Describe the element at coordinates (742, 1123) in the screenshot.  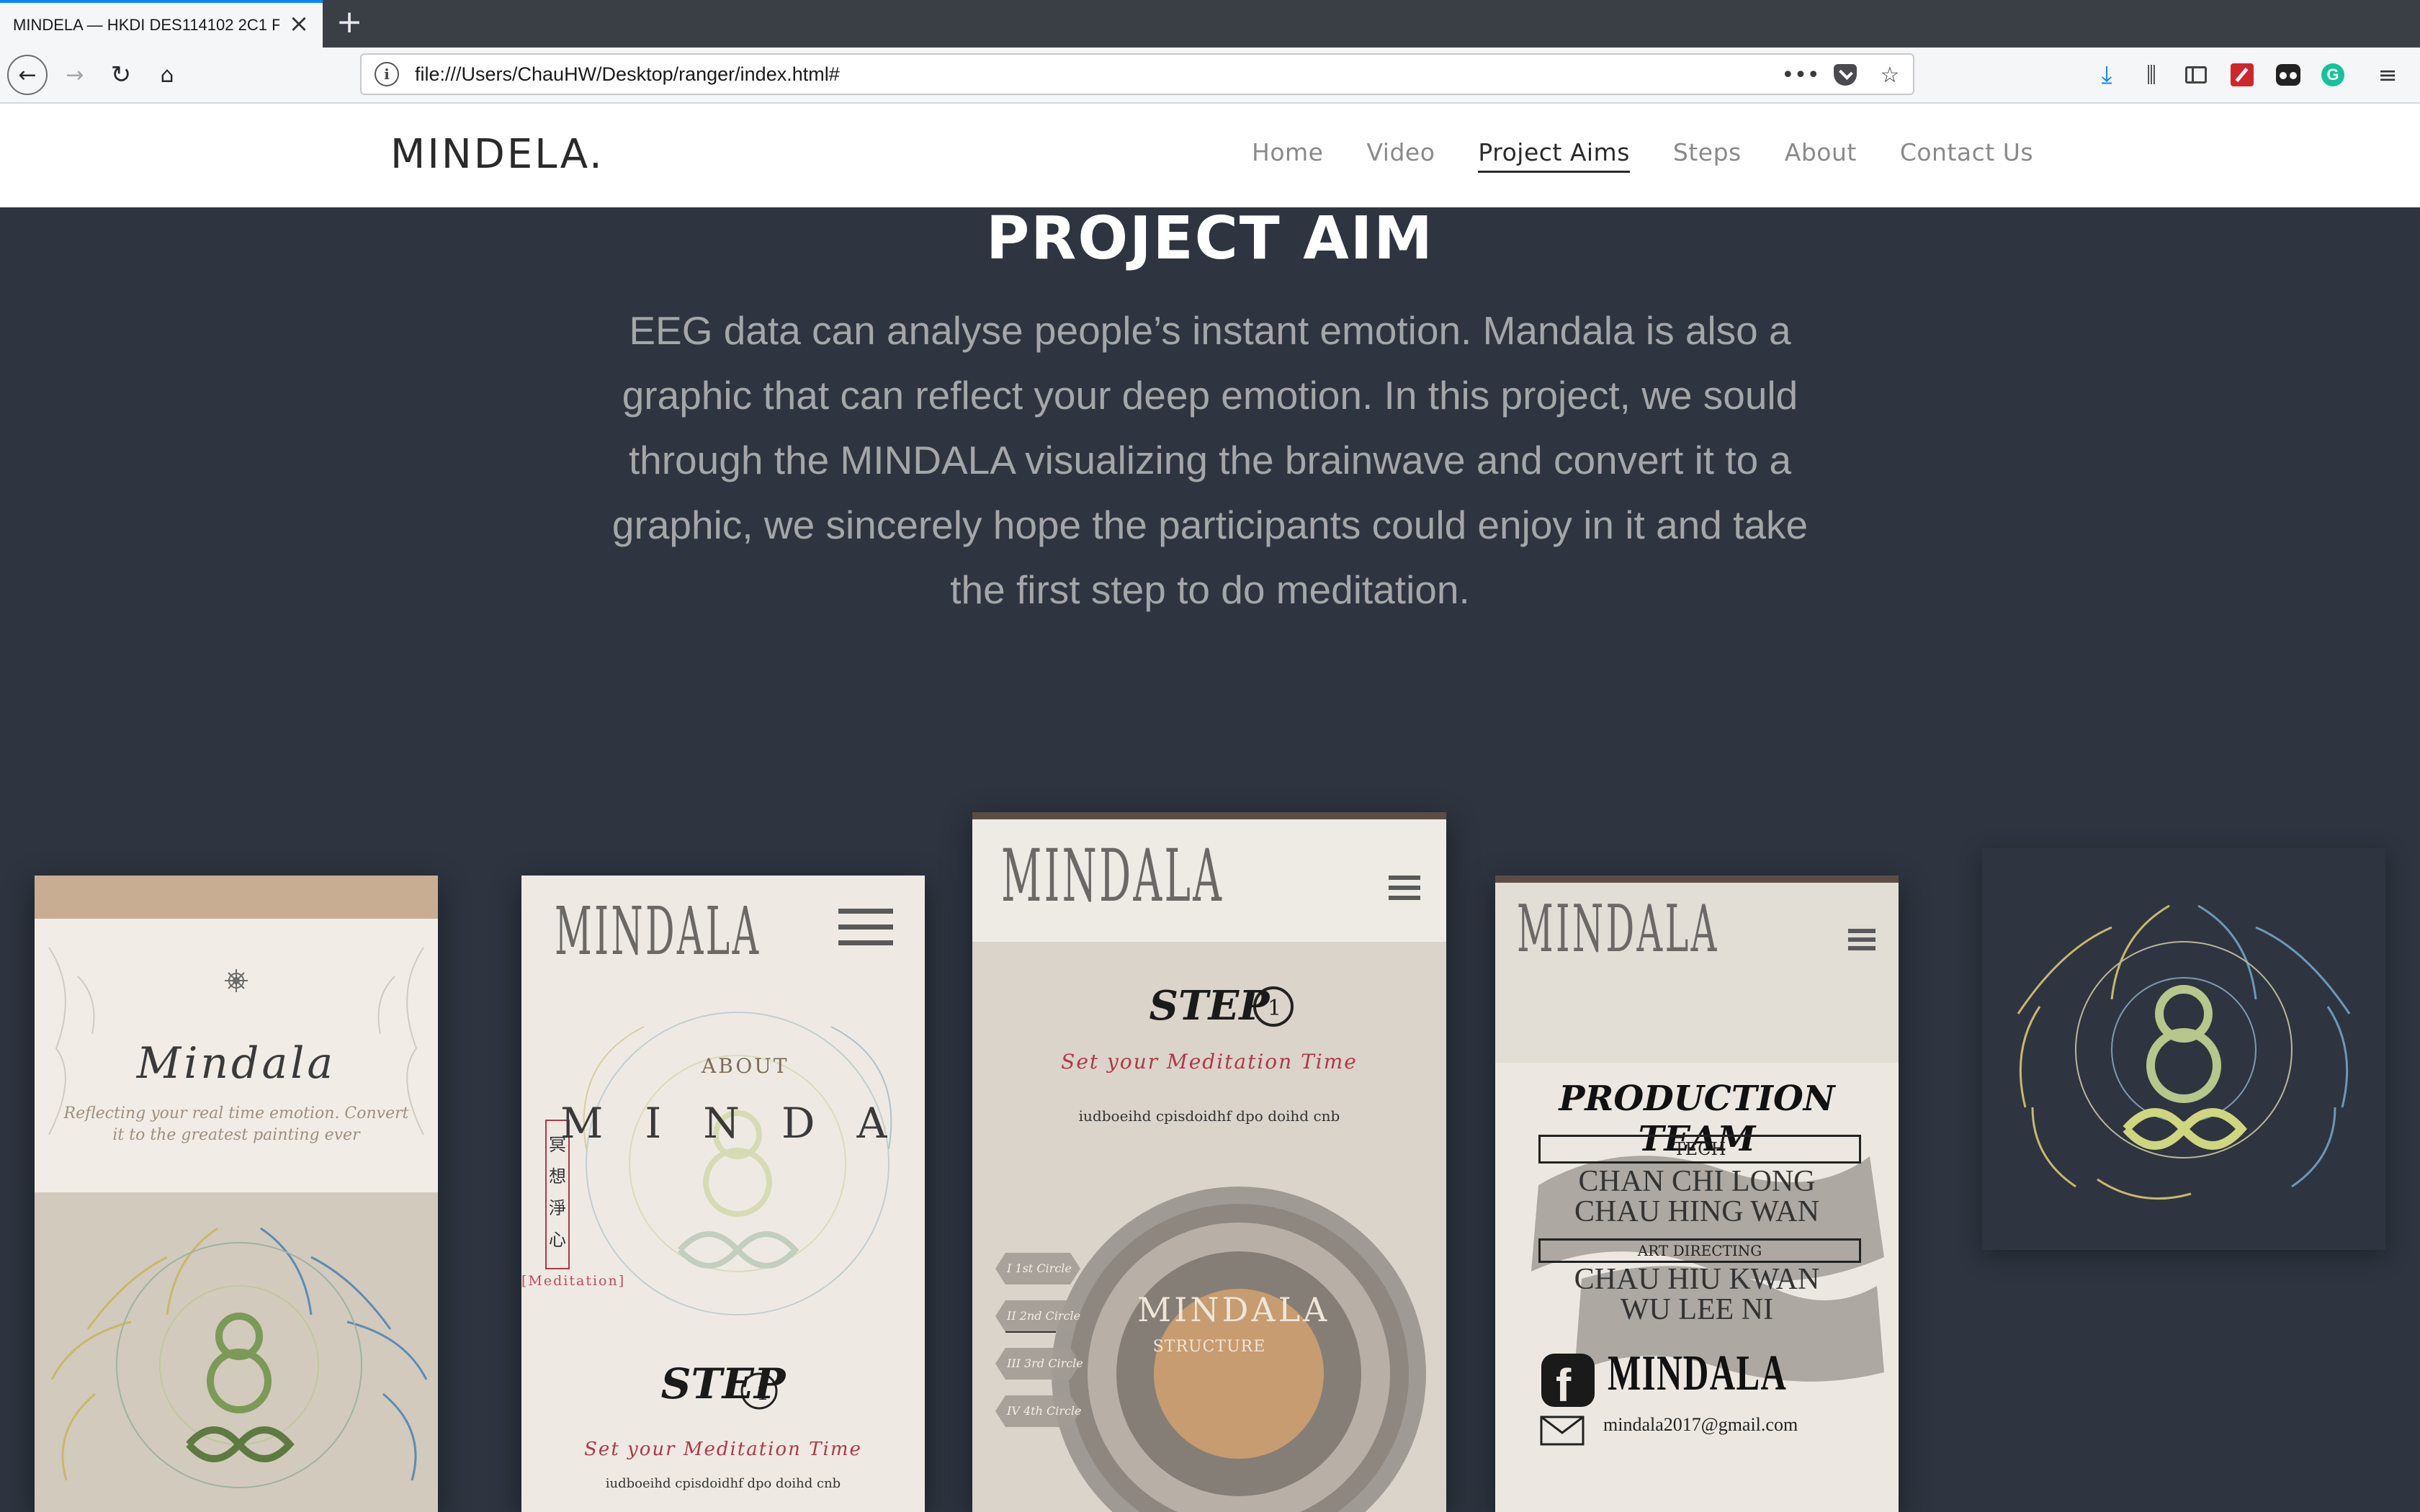
I see `mockup-mindala-heading: MINDALA` at that location.